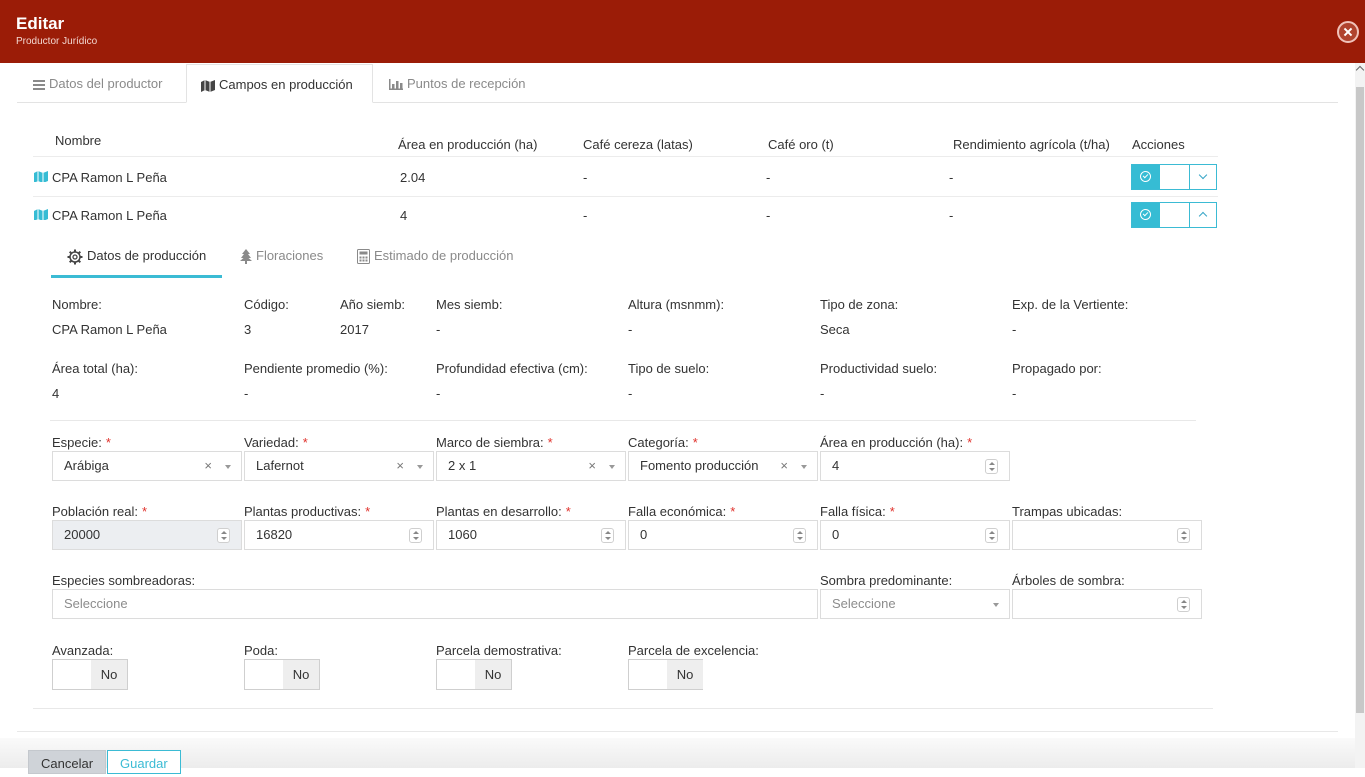 The image size is (1365, 777). I want to click on expand-button, so click(1203, 177).